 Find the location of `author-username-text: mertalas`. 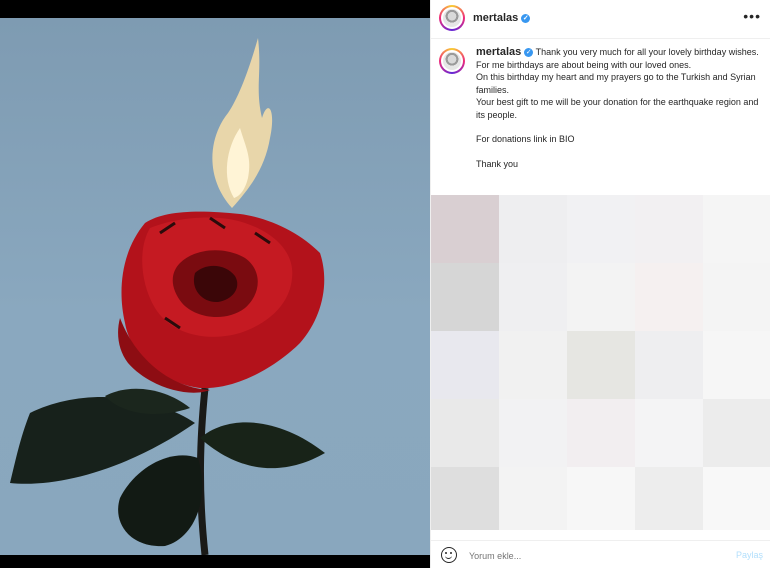

author-username-text: mertalas is located at coordinates (495, 18).